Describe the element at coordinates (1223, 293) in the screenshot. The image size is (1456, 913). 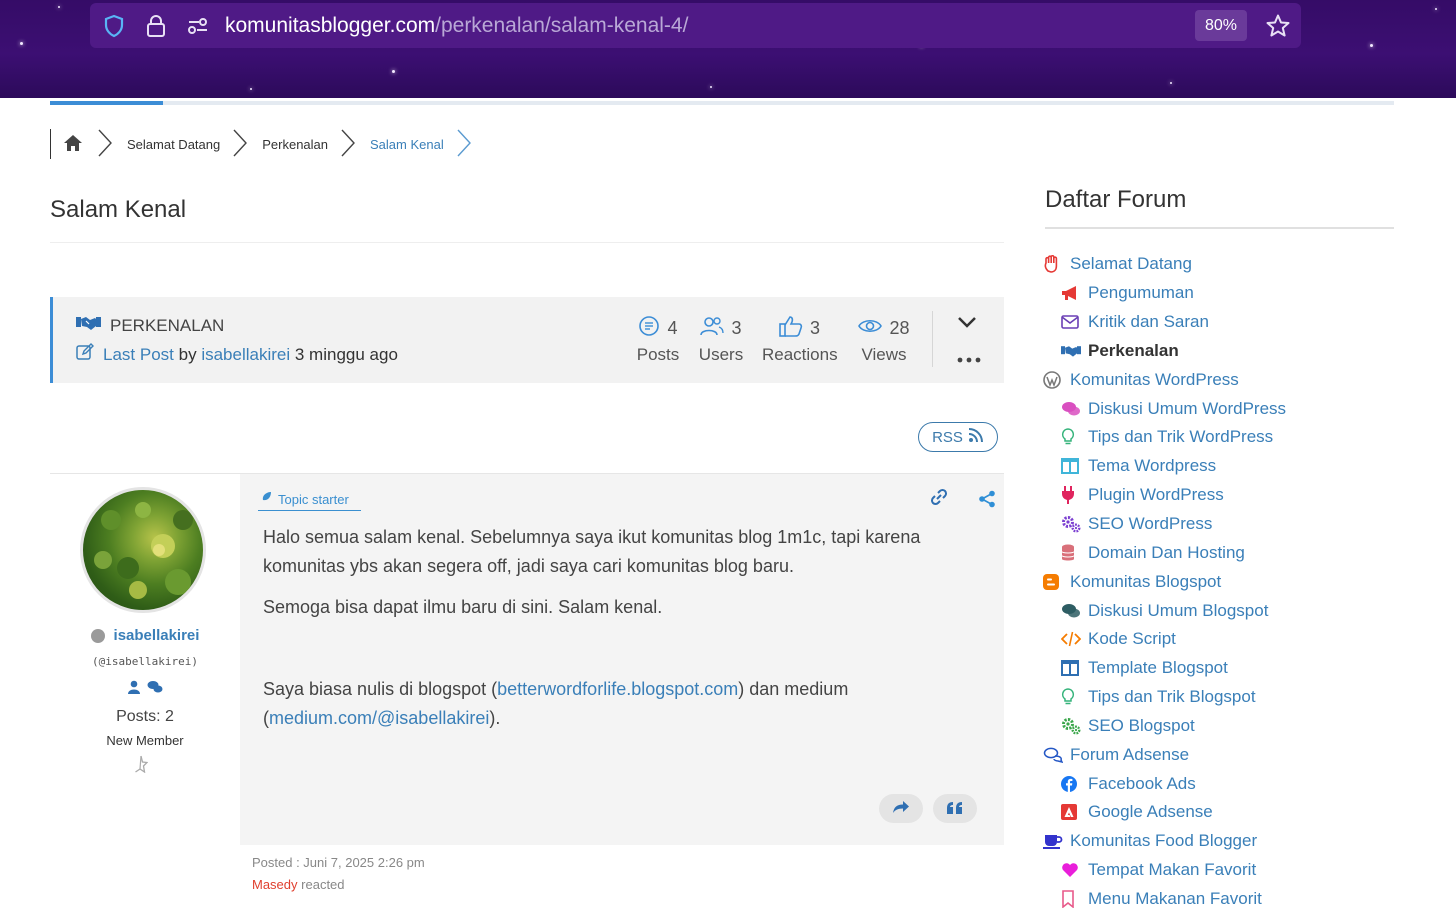
I see `sidebar-forum-item: Pengumuman` at that location.